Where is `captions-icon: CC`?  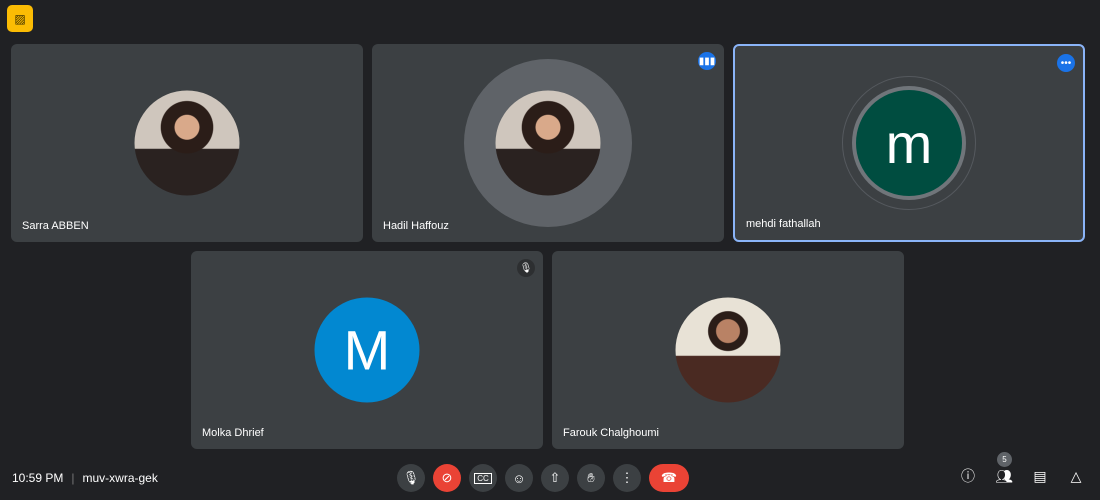 captions-icon: CC is located at coordinates (483, 478).